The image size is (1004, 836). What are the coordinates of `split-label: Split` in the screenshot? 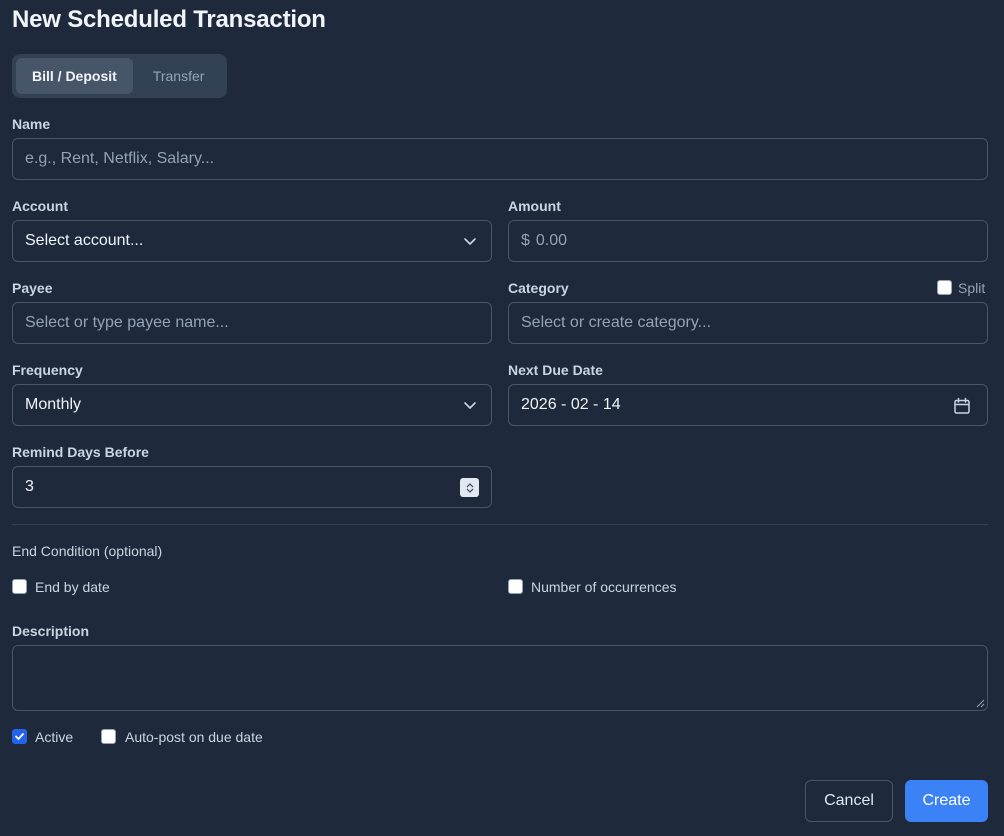 It's located at (972, 288).